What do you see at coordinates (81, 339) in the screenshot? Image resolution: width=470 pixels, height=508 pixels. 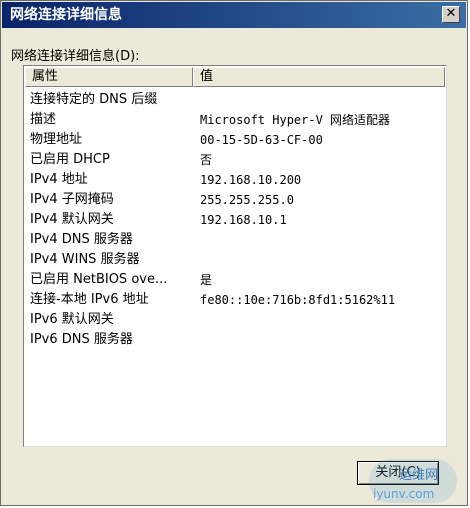 I see `property-cell: IPv6 DNS 服务器` at bounding box center [81, 339].